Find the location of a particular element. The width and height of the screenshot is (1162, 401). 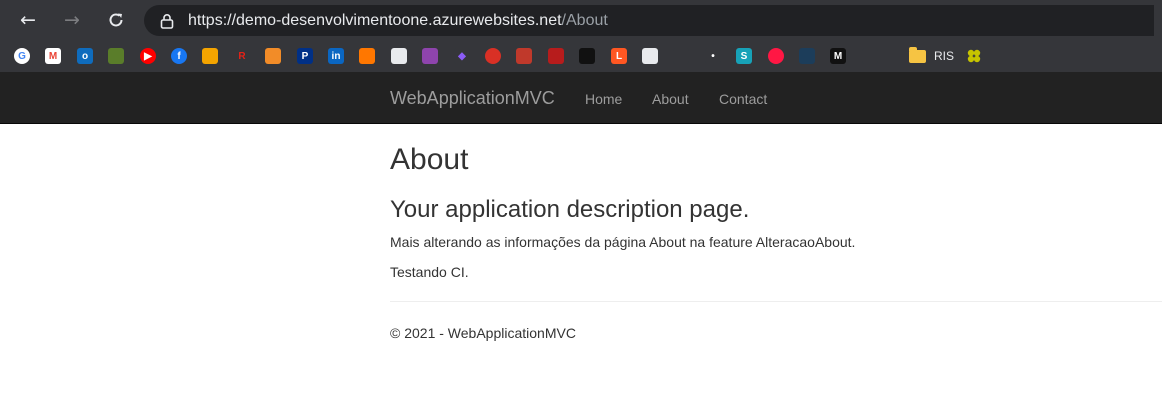

red-r-icon: R is located at coordinates (242, 56).